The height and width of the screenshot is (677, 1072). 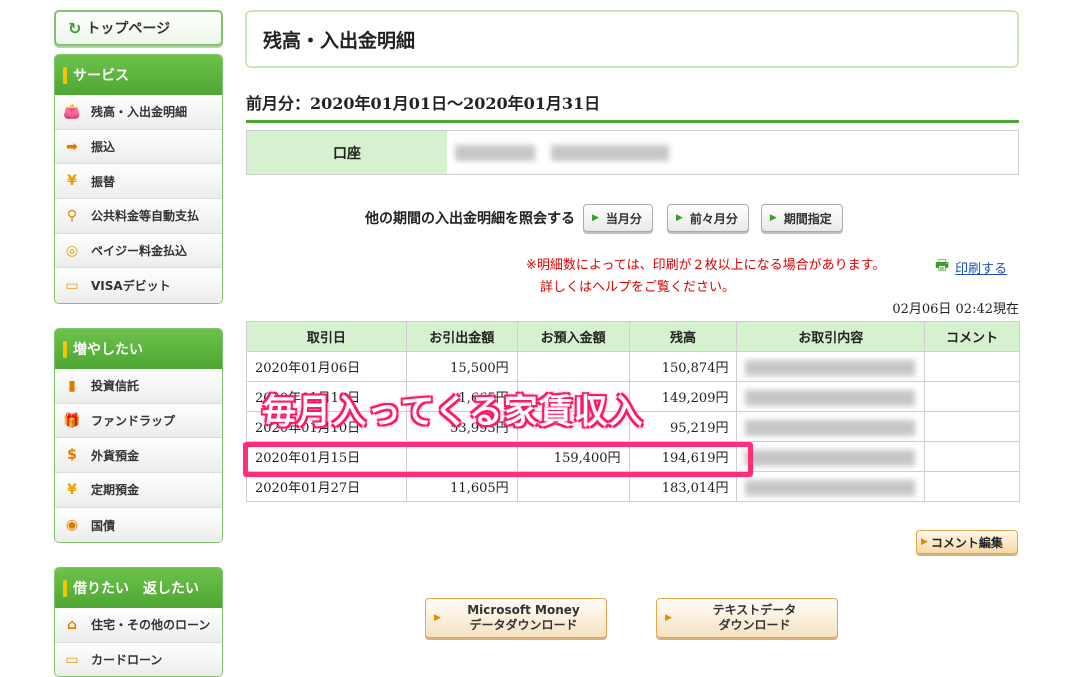 What do you see at coordinates (632, 106) in the screenshot?
I see `period-heading: 前月分：2020年01月01日〜2020年01月31日` at bounding box center [632, 106].